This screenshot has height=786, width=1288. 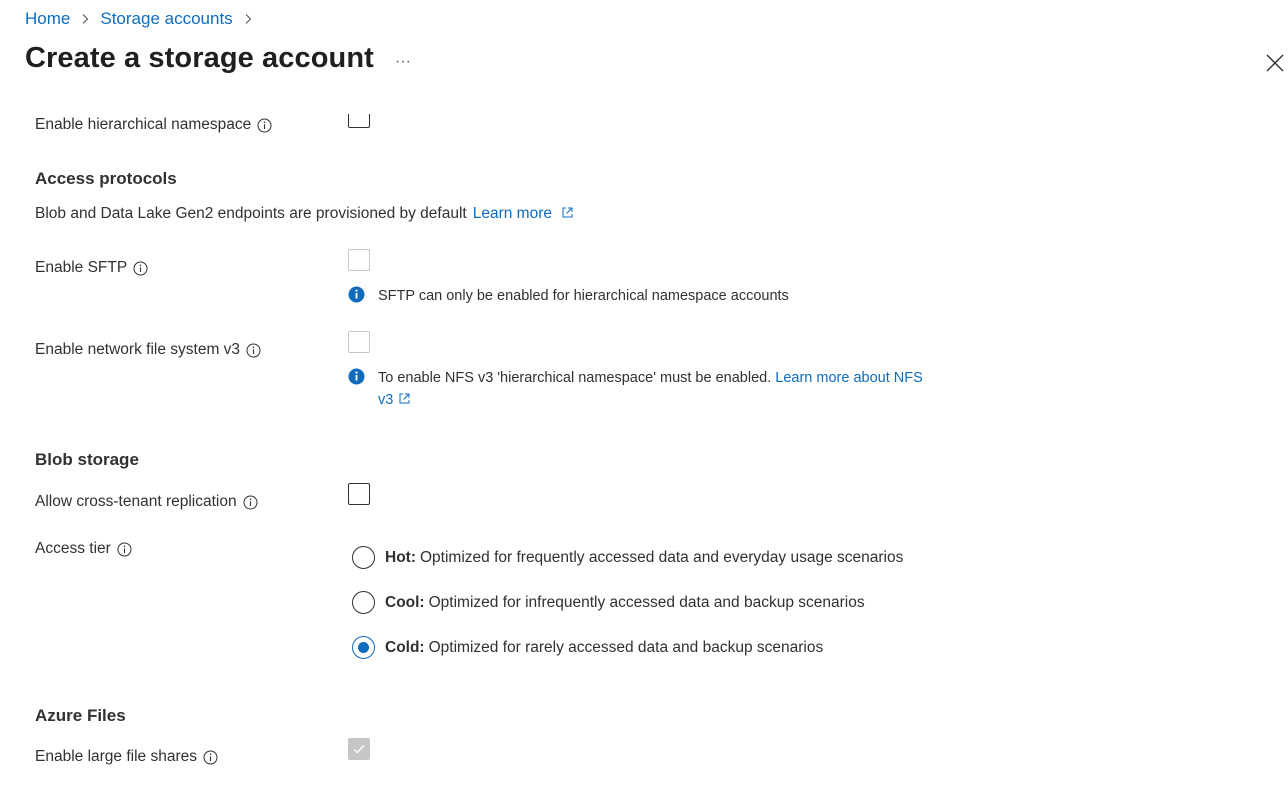 I want to click on large-file-shares-label: Enable large file shares, so click(x=126, y=757).